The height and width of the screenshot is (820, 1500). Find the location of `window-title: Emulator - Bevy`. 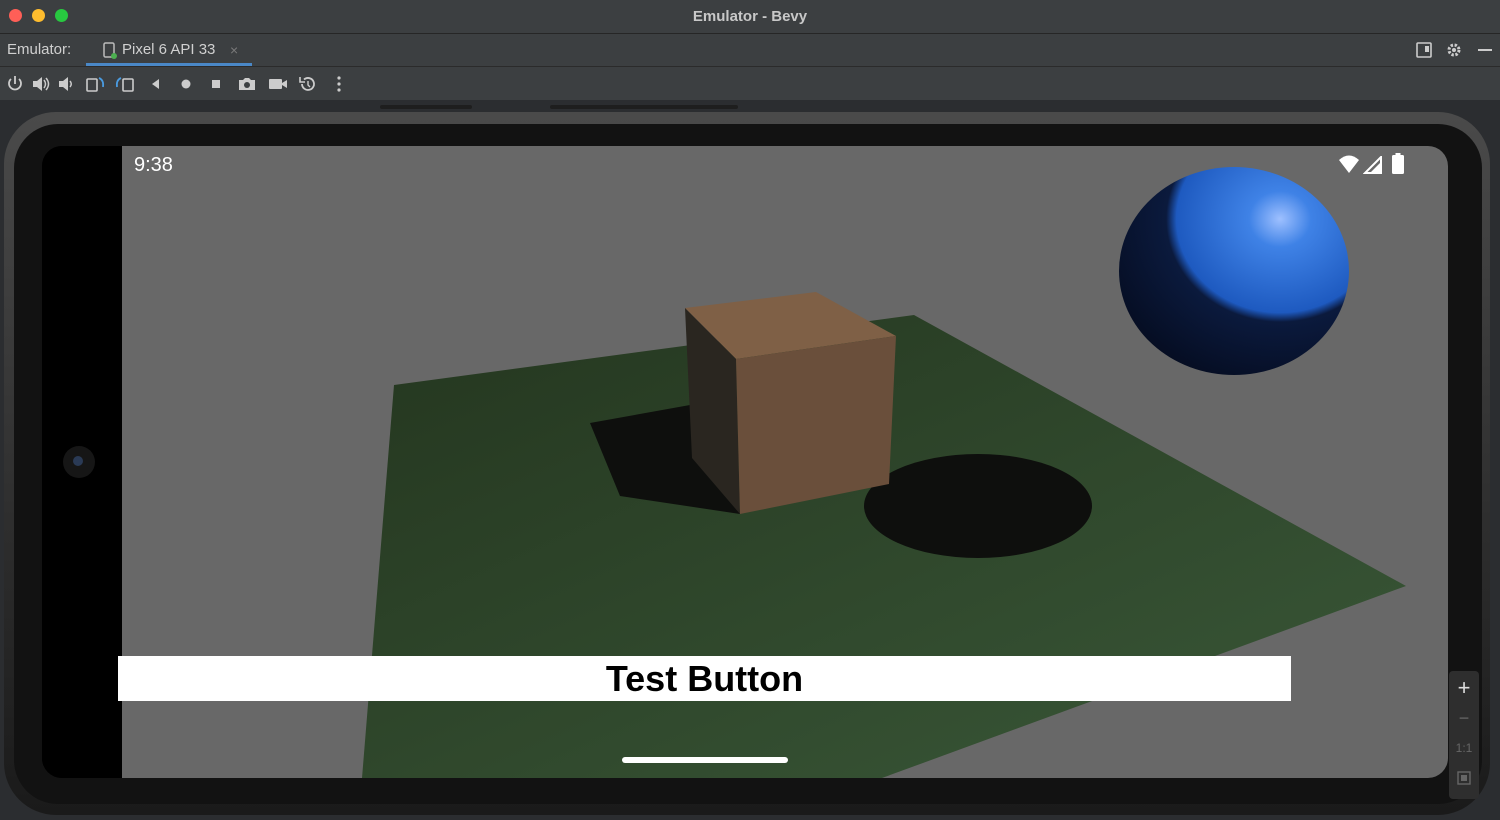

window-title: Emulator - Bevy is located at coordinates (750, 16).